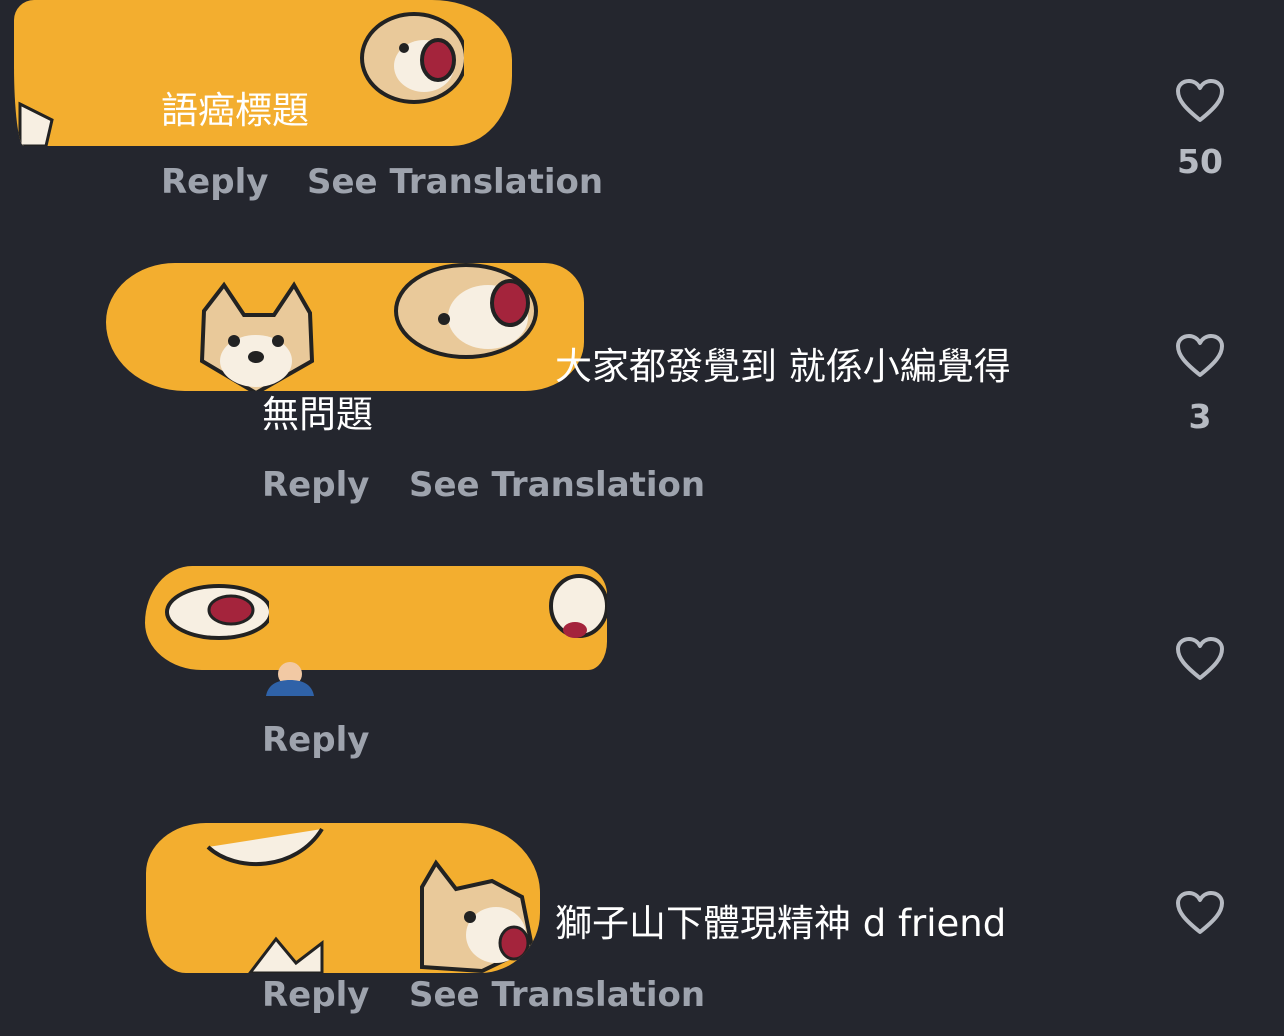 The image size is (1284, 1036). Describe the element at coordinates (1200, 416) in the screenshot. I see `comment-2-like-count: 3` at that location.